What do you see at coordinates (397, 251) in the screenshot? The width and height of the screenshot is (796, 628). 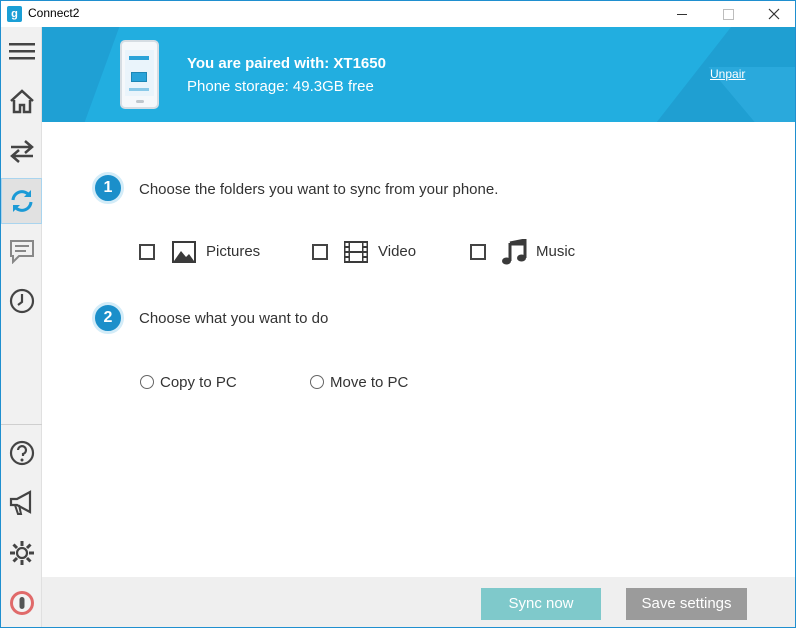 I see `video-label: Video` at bounding box center [397, 251].